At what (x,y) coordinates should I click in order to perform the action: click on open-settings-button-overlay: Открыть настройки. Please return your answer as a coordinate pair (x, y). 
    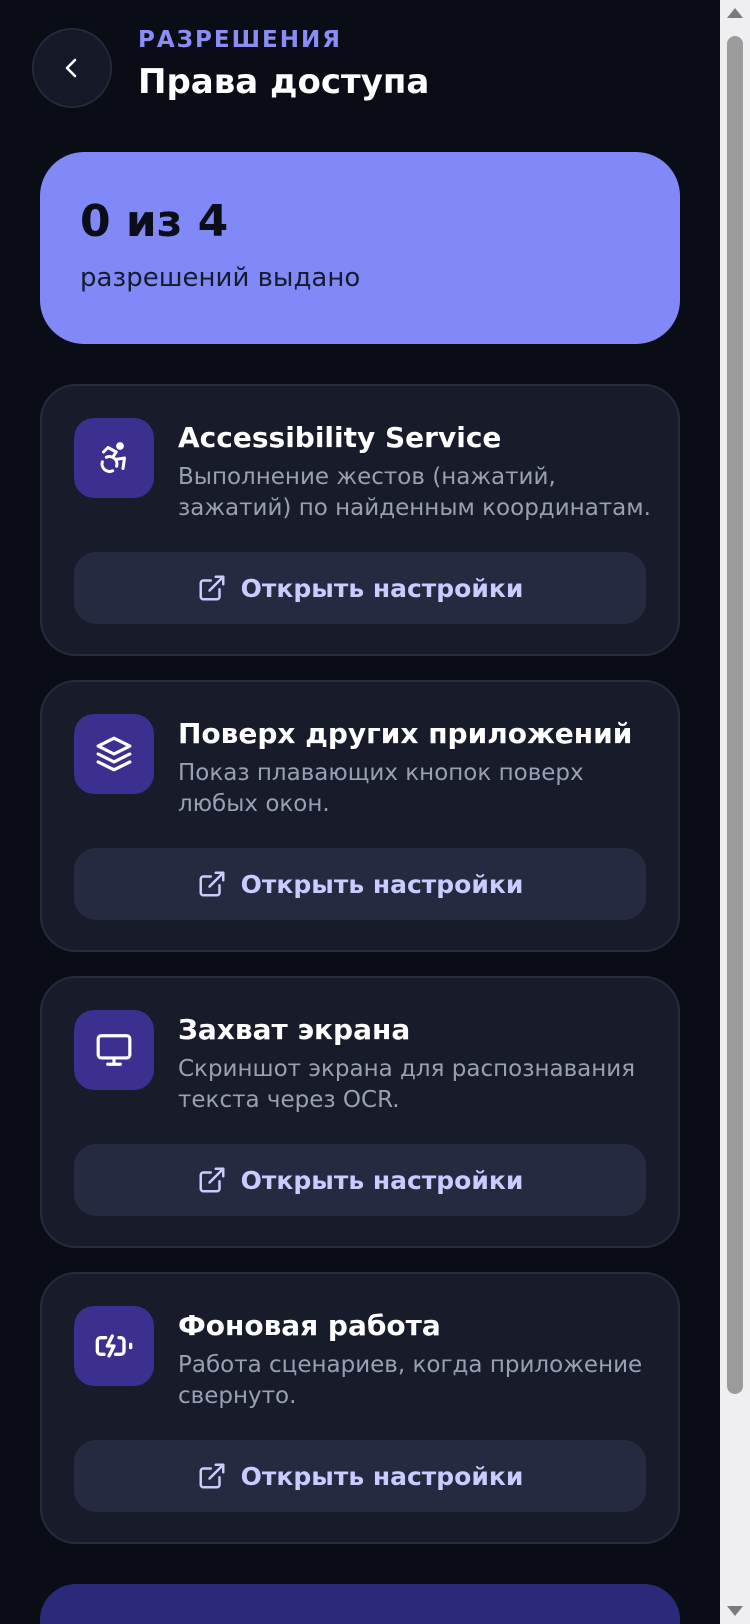
    Looking at the image, I should click on (360, 884).